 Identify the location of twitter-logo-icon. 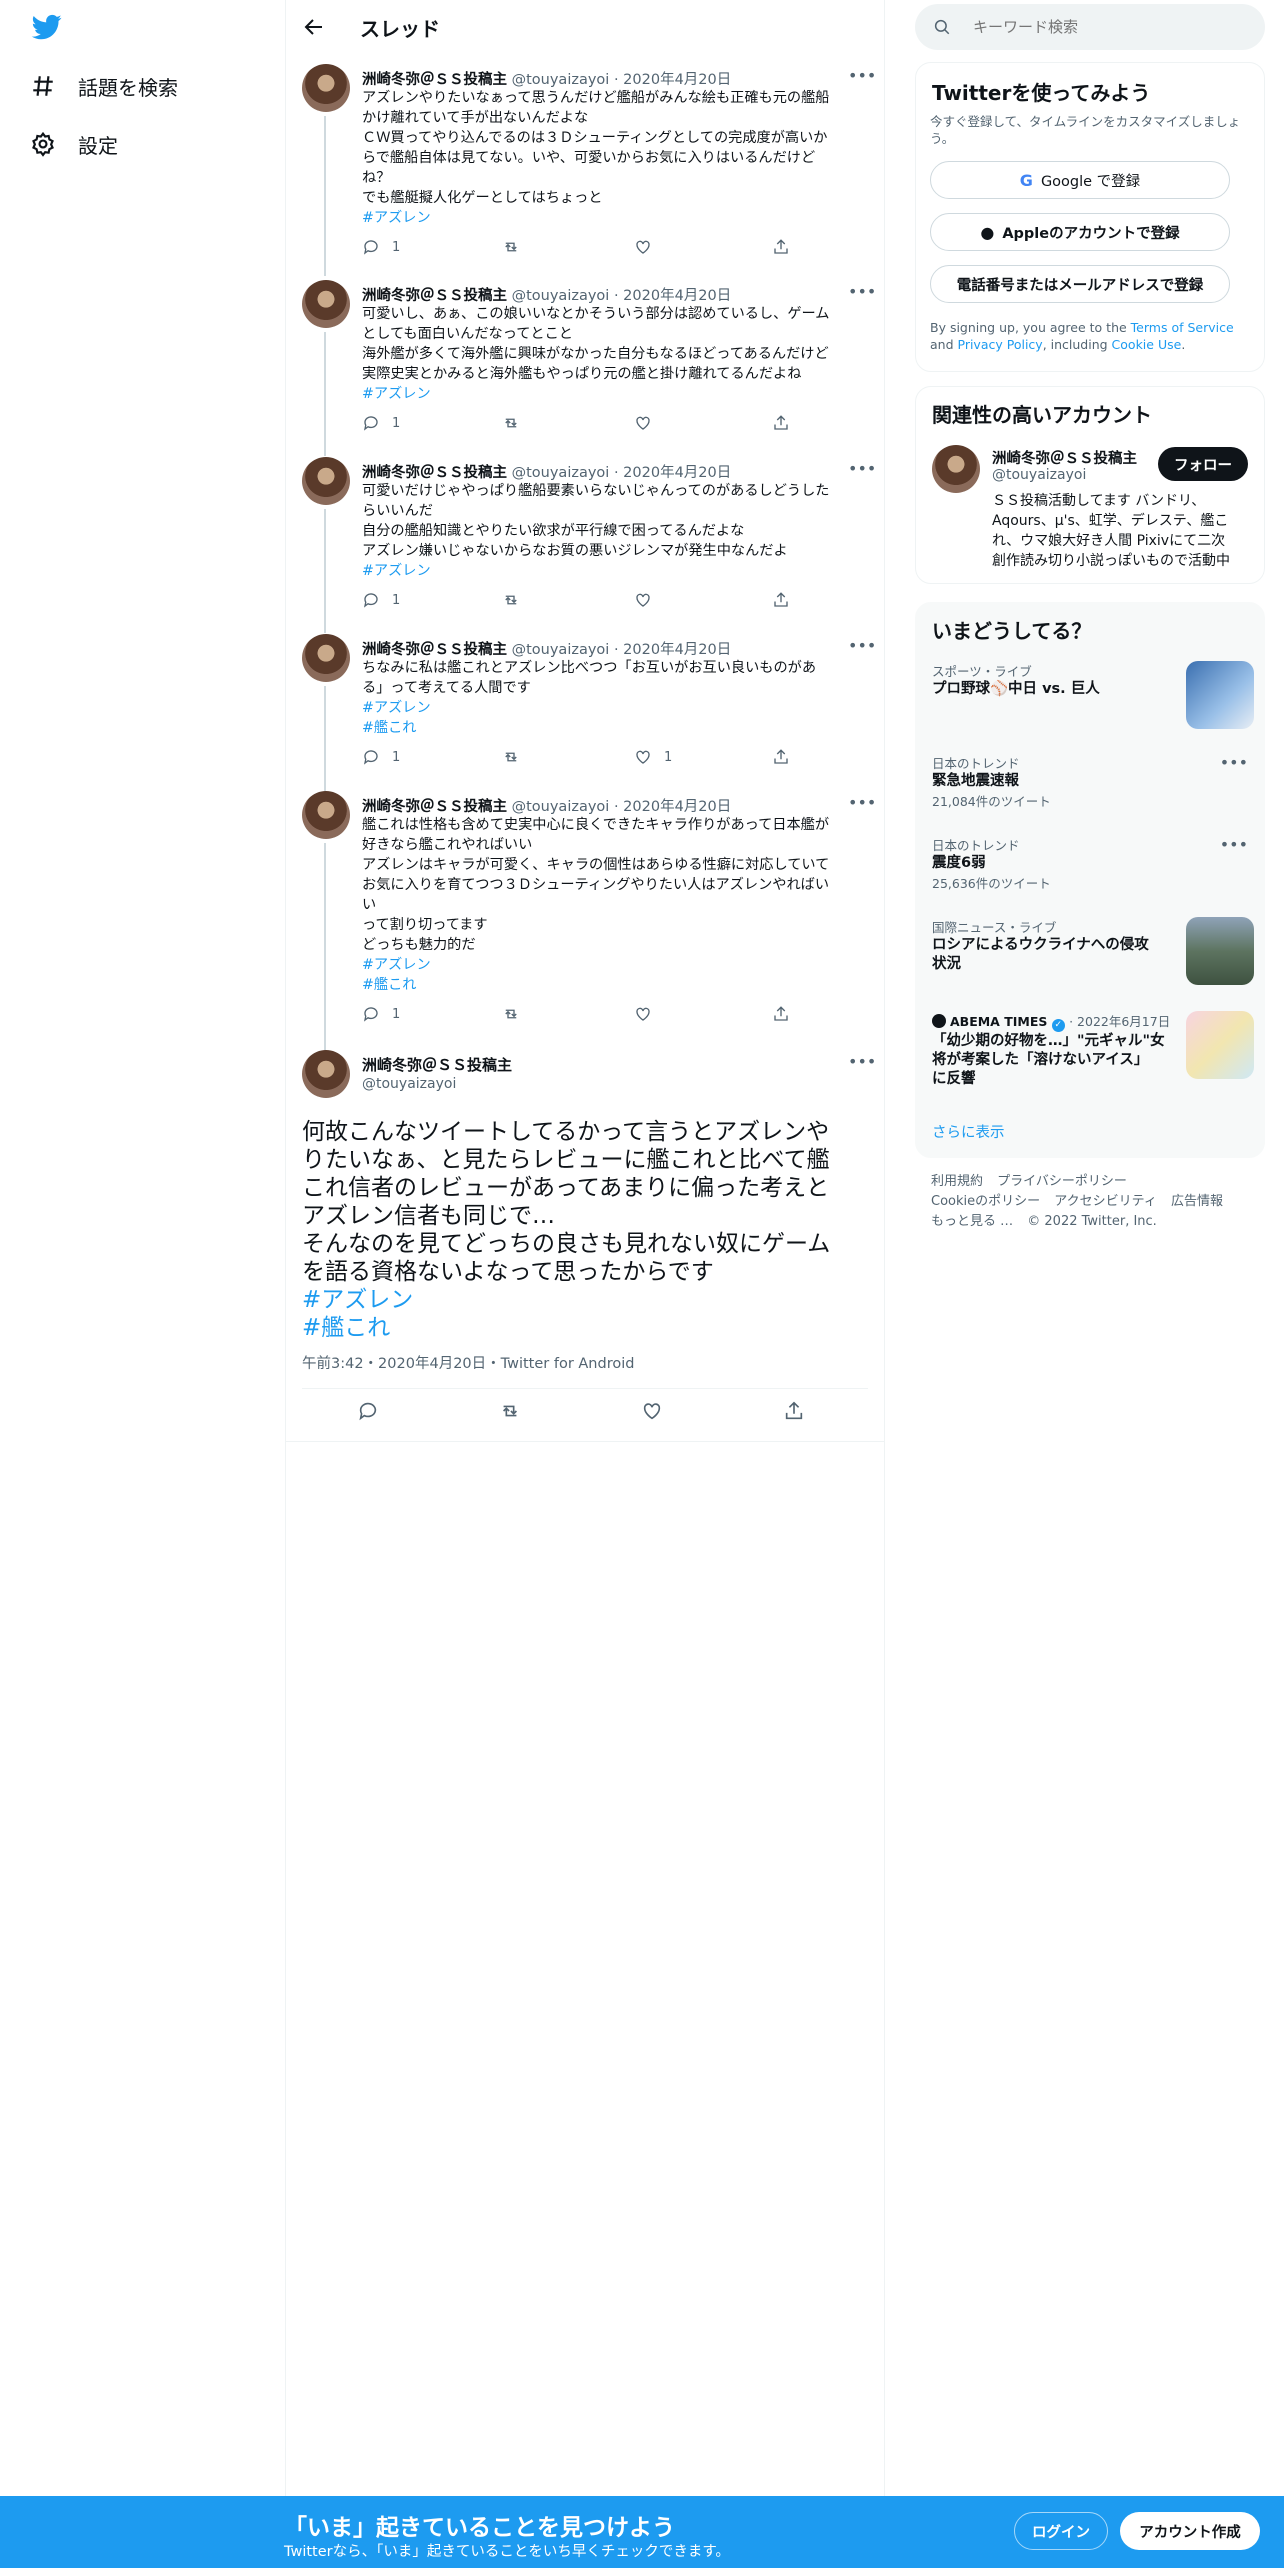
(48, 28).